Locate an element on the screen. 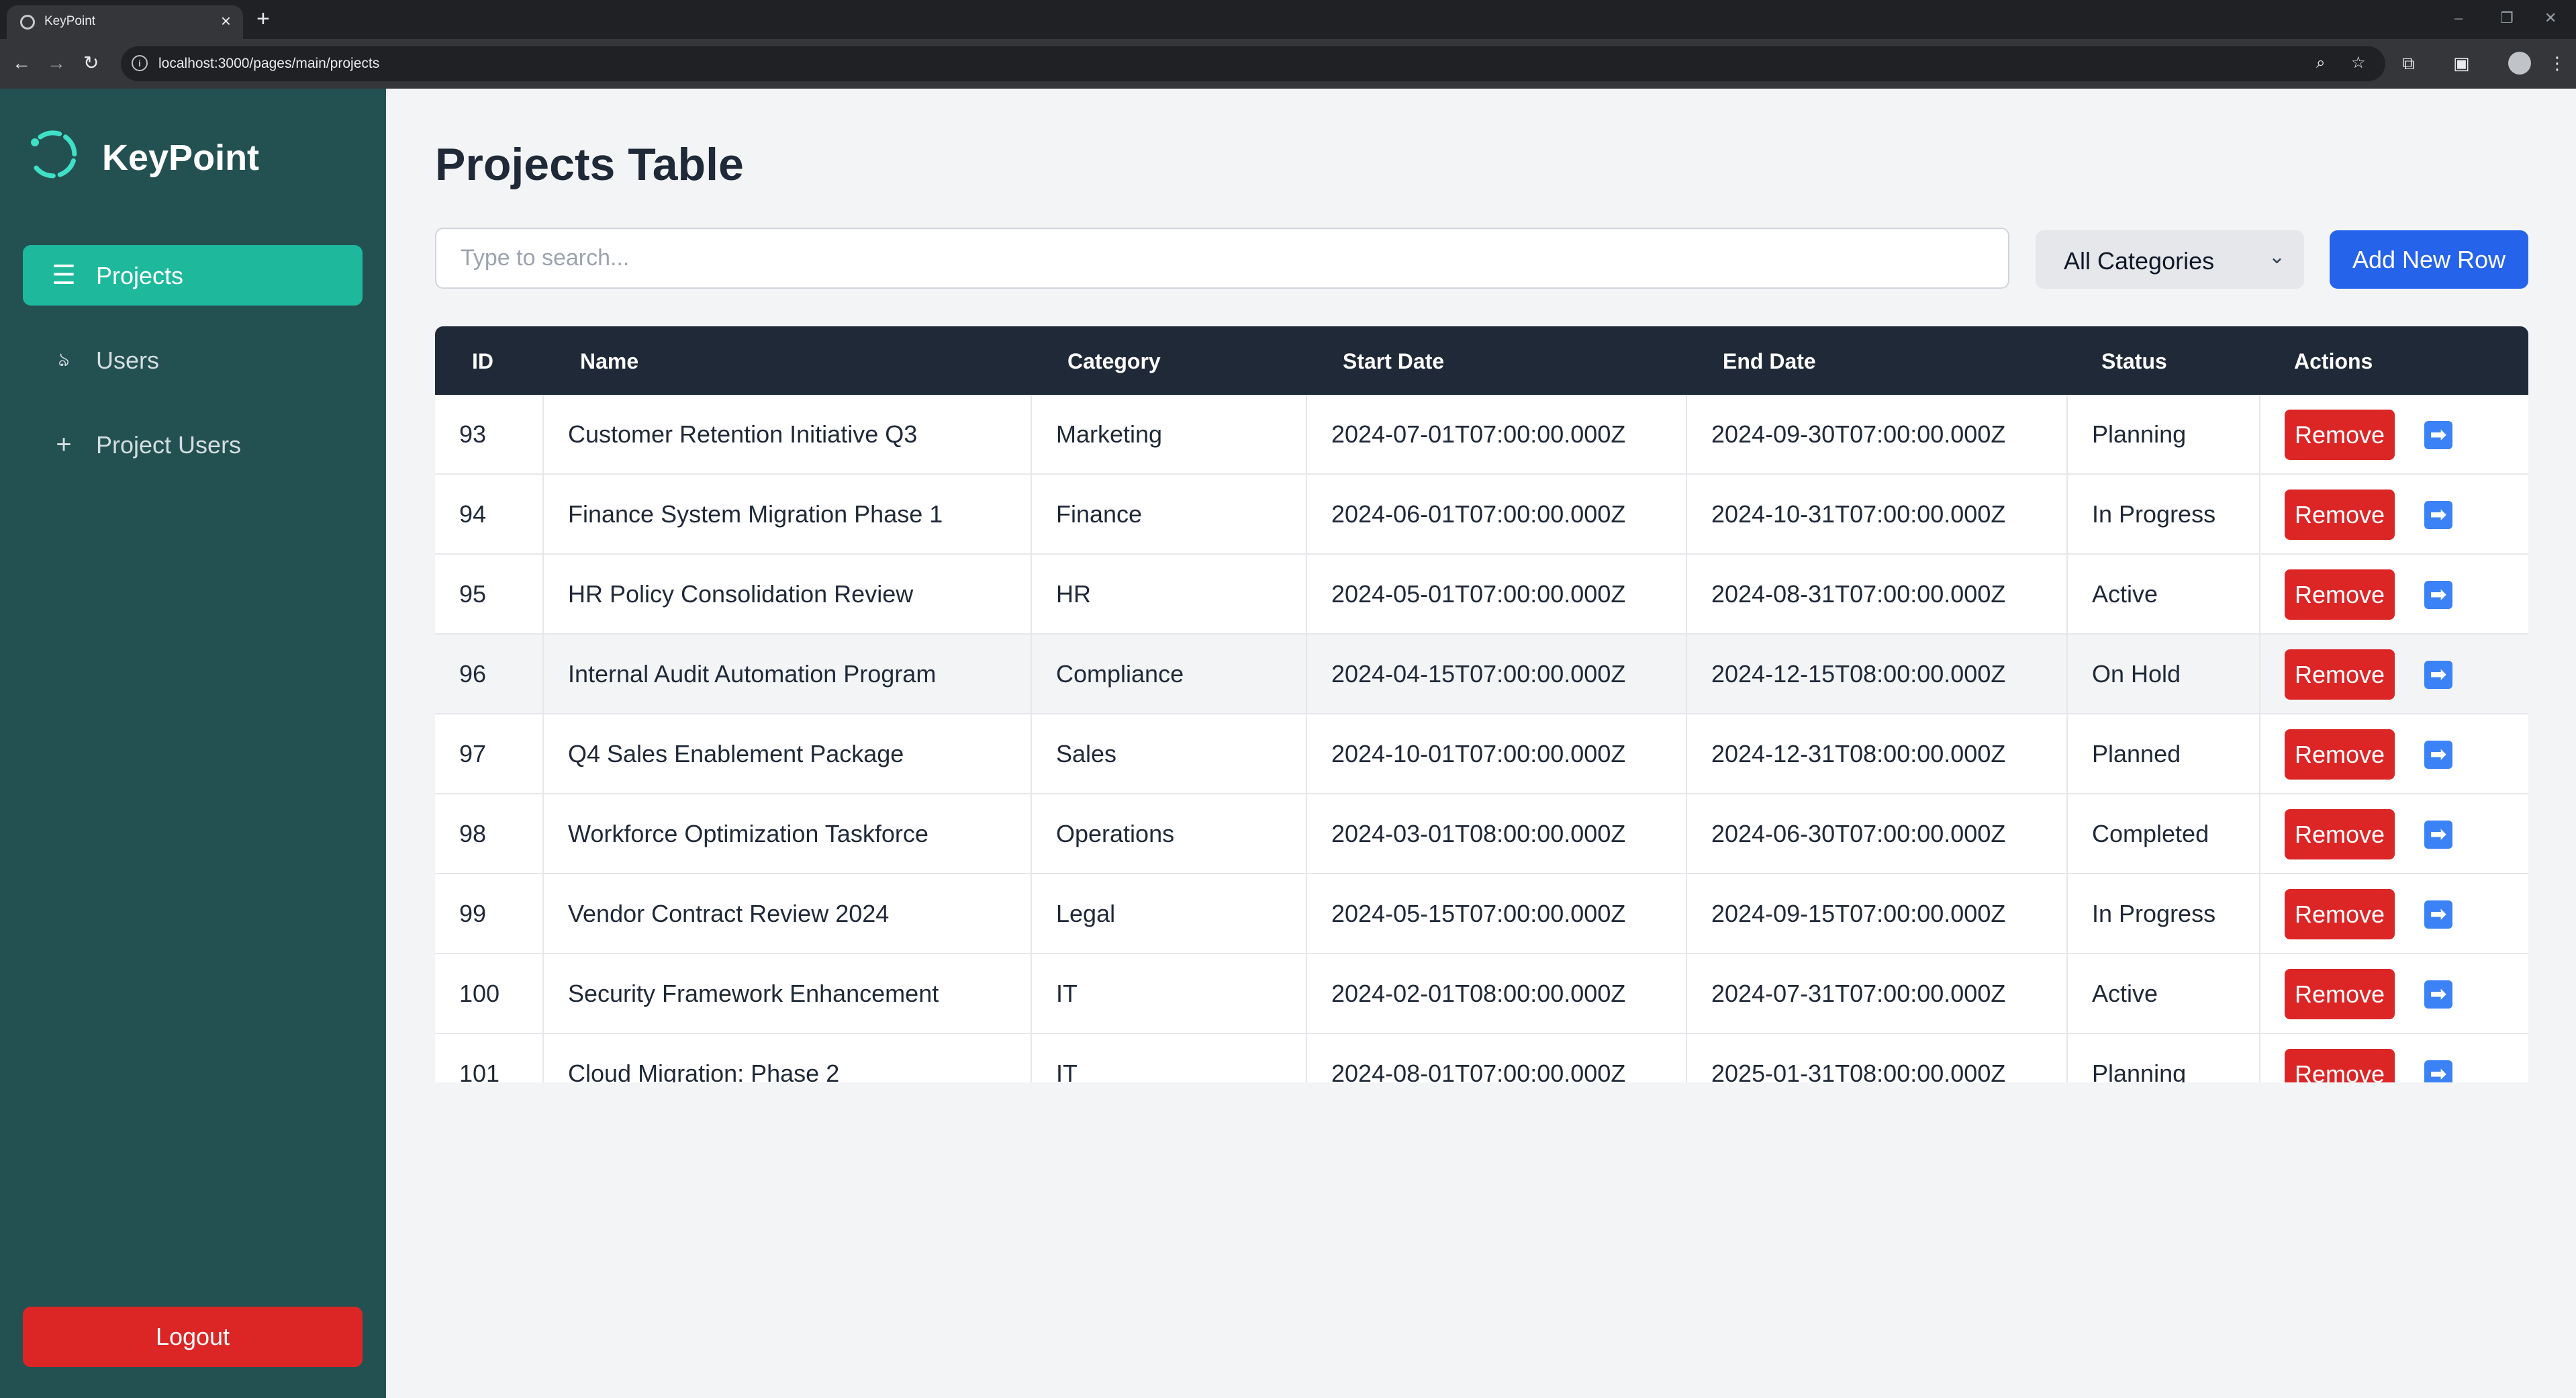  column-header-name: Name is located at coordinates (609, 361).